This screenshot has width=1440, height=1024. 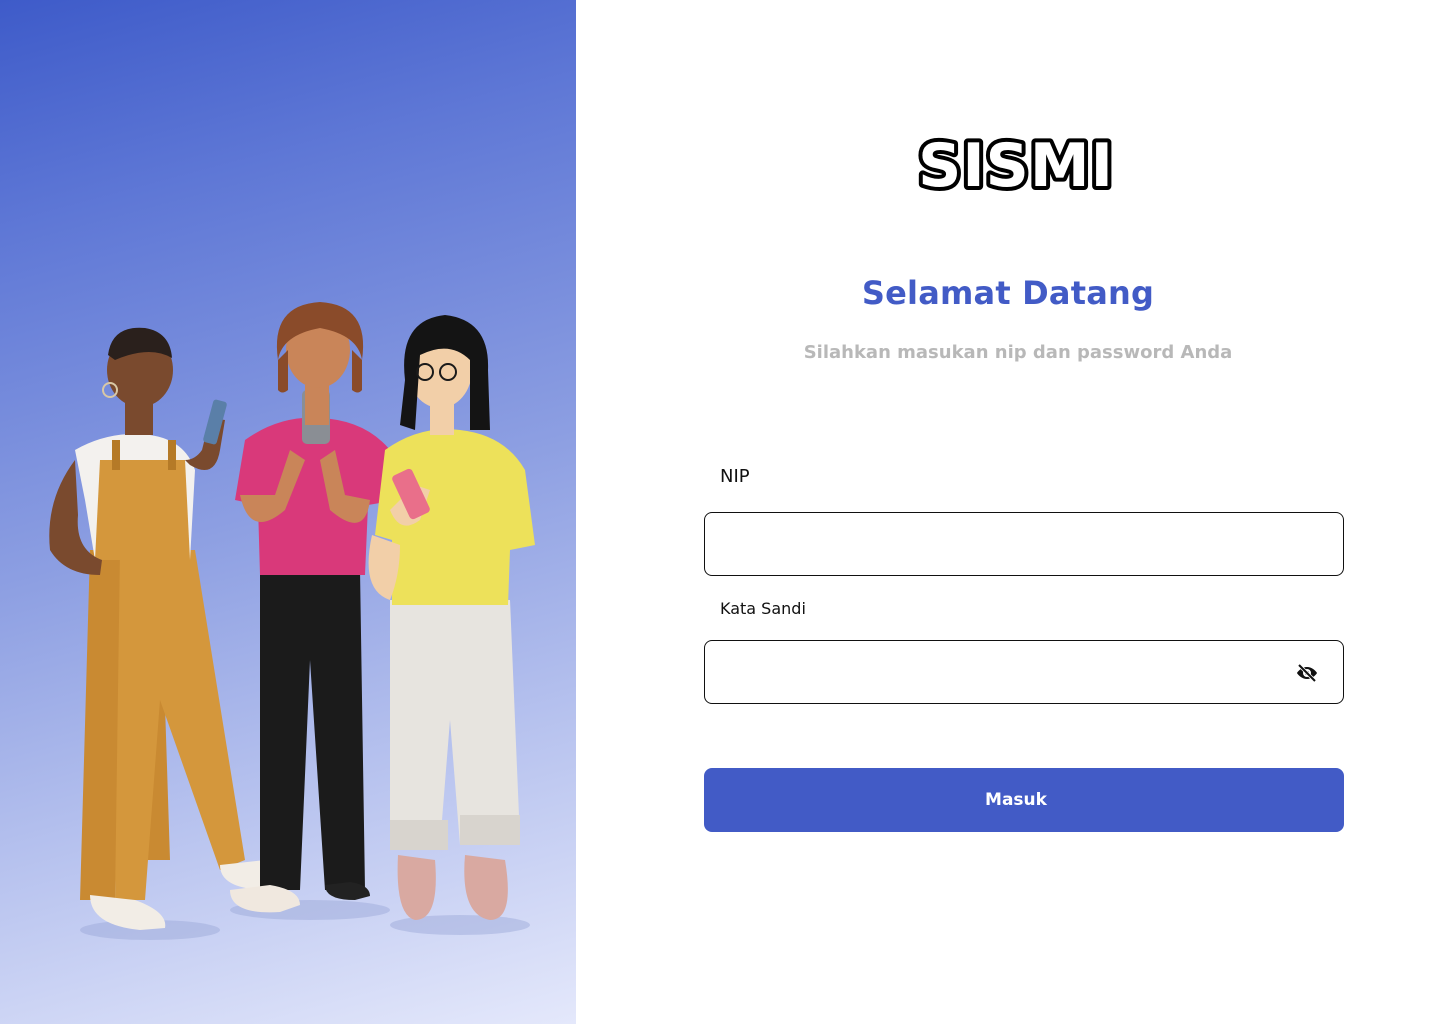 What do you see at coordinates (1008, 293) in the screenshot?
I see `welcome-title: Selamat Datang` at bounding box center [1008, 293].